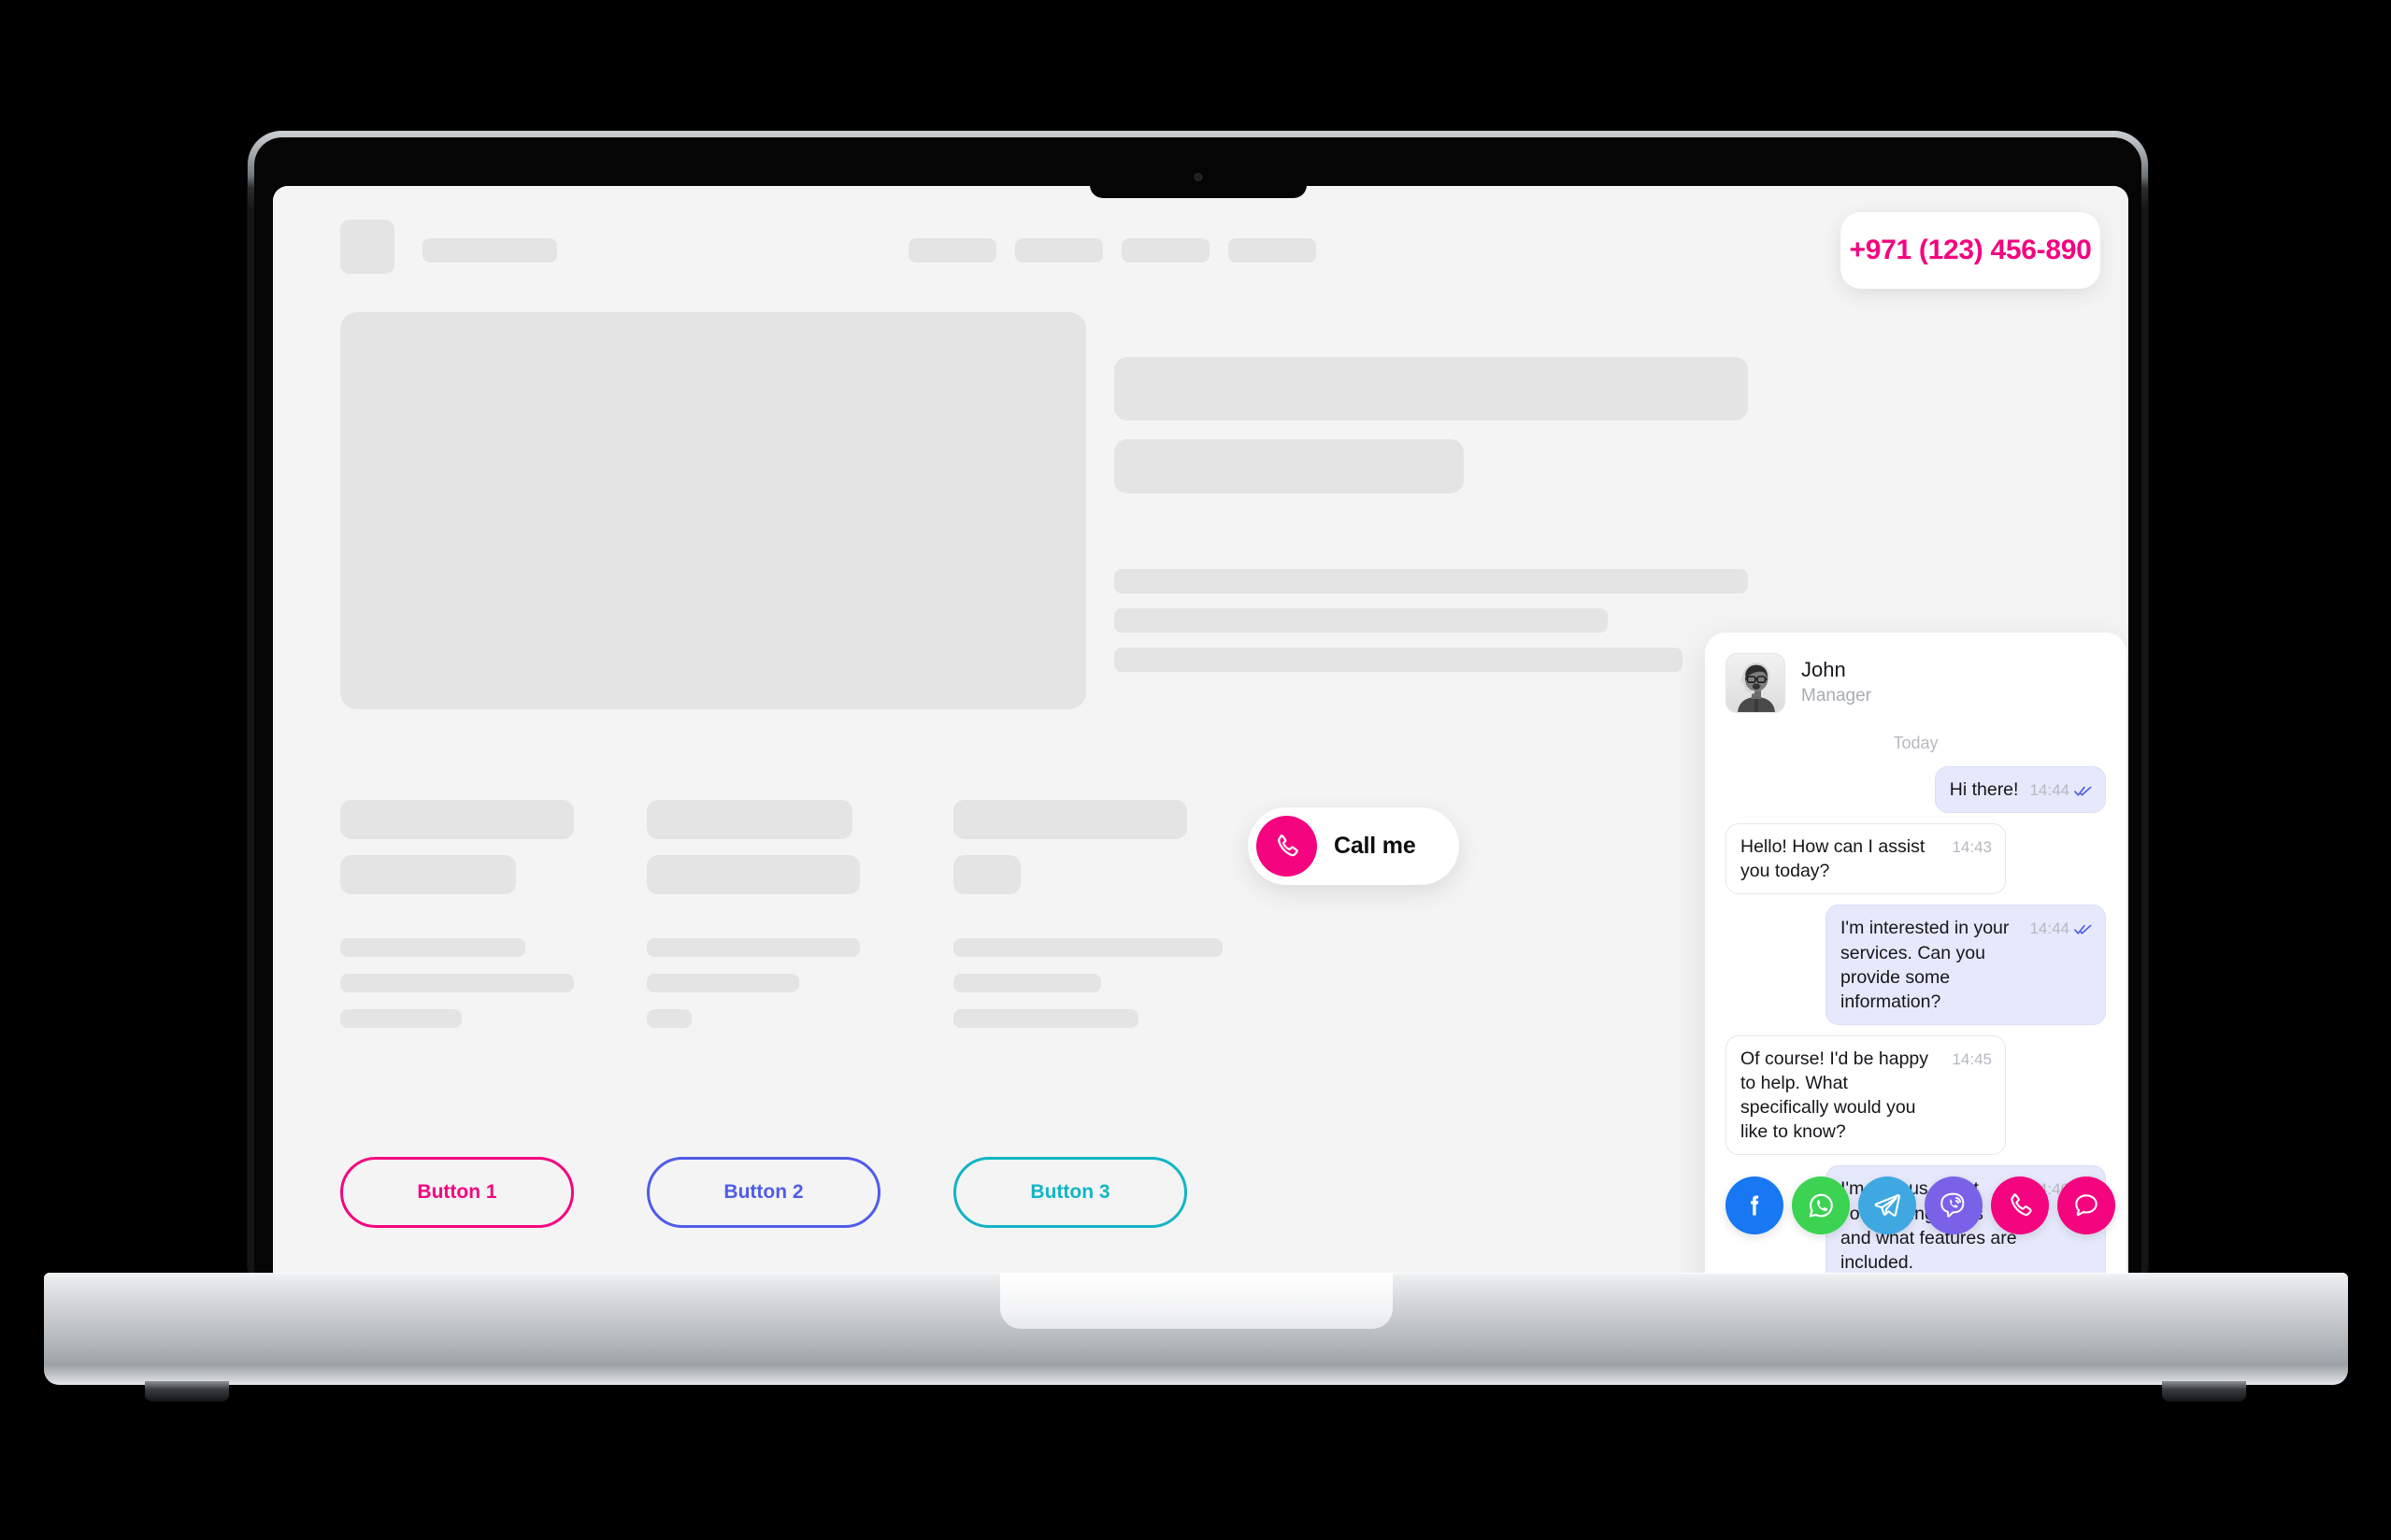 This screenshot has height=1540, width=2391. I want to click on col3-heading-placeholder, so click(1070, 819).